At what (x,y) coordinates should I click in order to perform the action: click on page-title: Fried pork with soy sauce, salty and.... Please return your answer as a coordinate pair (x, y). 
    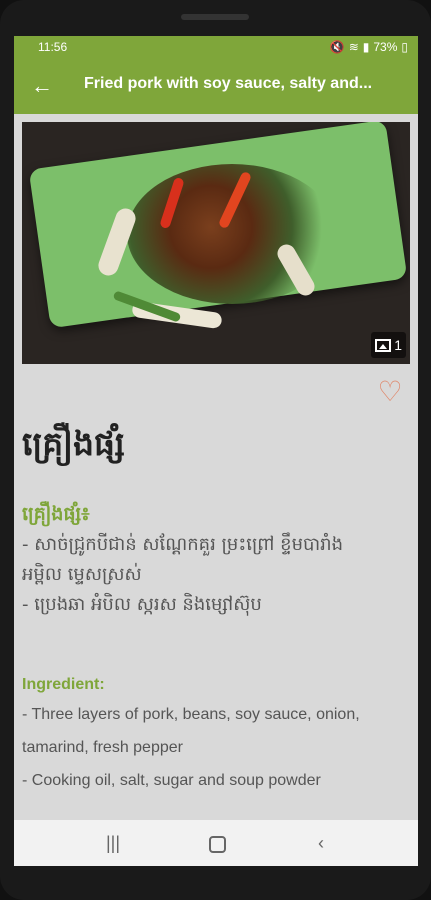
    Looking at the image, I should click on (228, 83).